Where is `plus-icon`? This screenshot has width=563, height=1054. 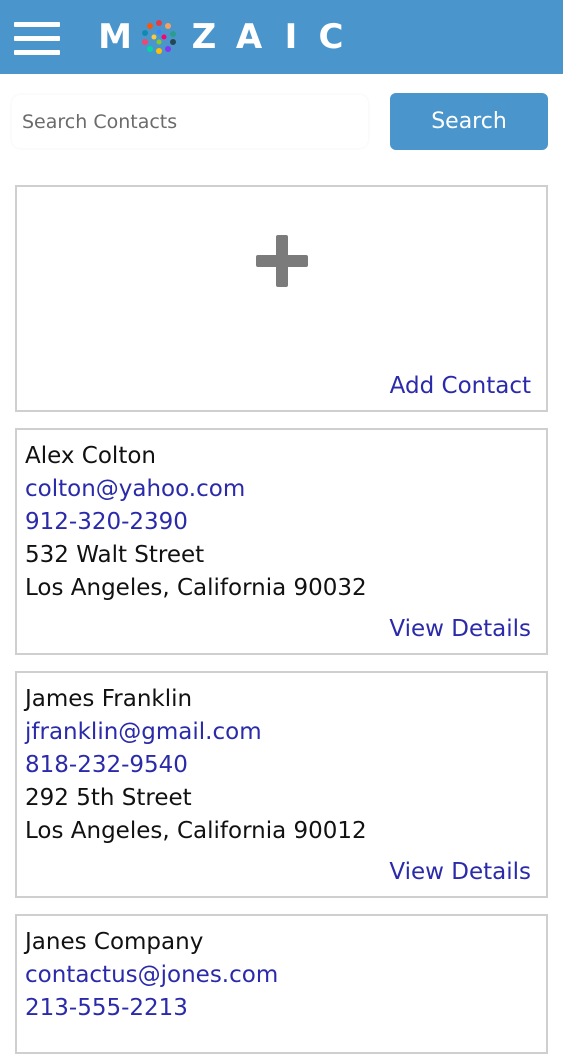 plus-icon is located at coordinates (282, 261).